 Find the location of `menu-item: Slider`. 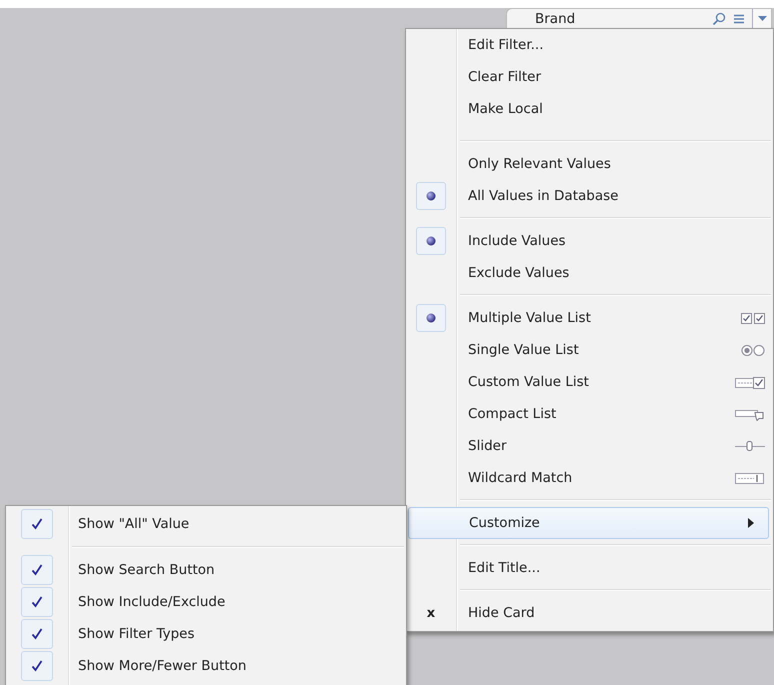

menu-item: Slider is located at coordinates (589, 446).